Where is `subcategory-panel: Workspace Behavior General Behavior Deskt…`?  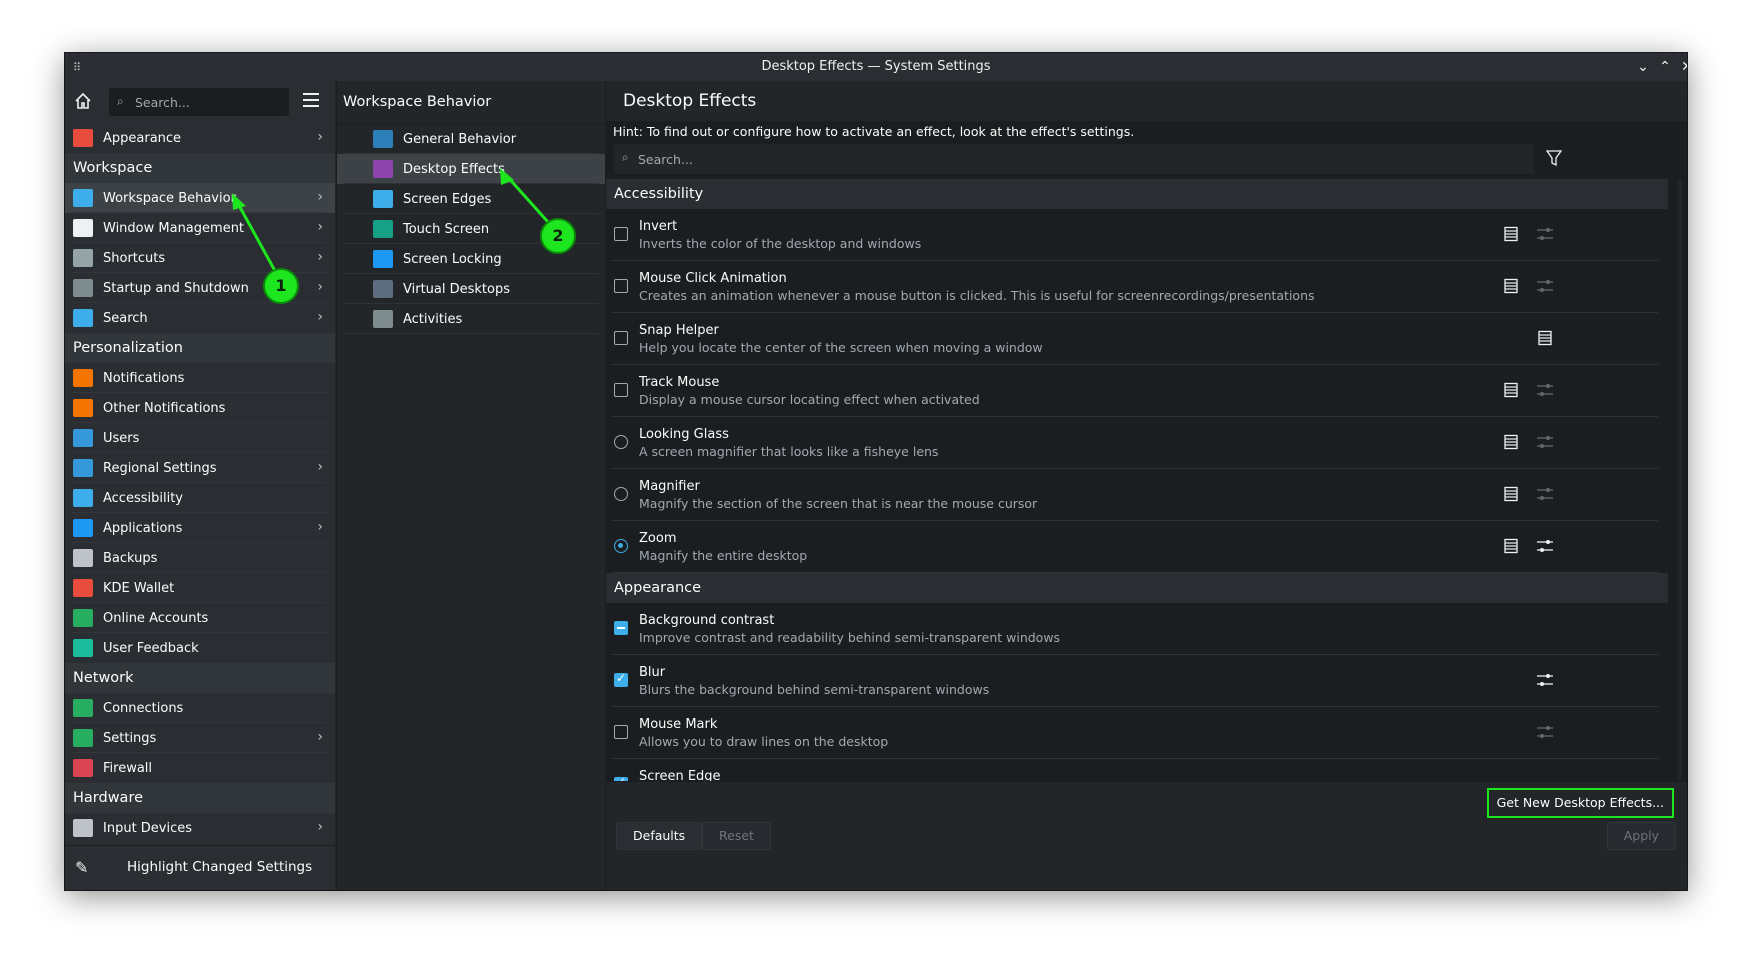
subcategory-panel: Workspace Behavior General Behavior Deskt… is located at coordinates (470, 485).